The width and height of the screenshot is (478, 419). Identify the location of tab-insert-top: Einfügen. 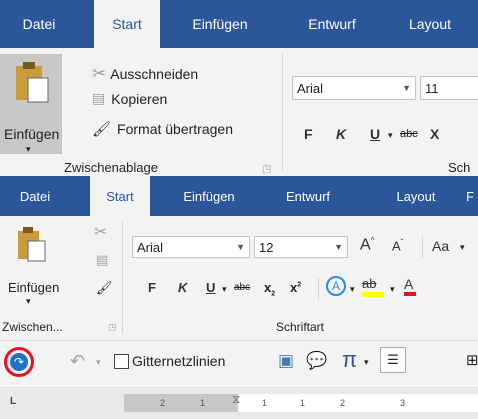
(220, 24).